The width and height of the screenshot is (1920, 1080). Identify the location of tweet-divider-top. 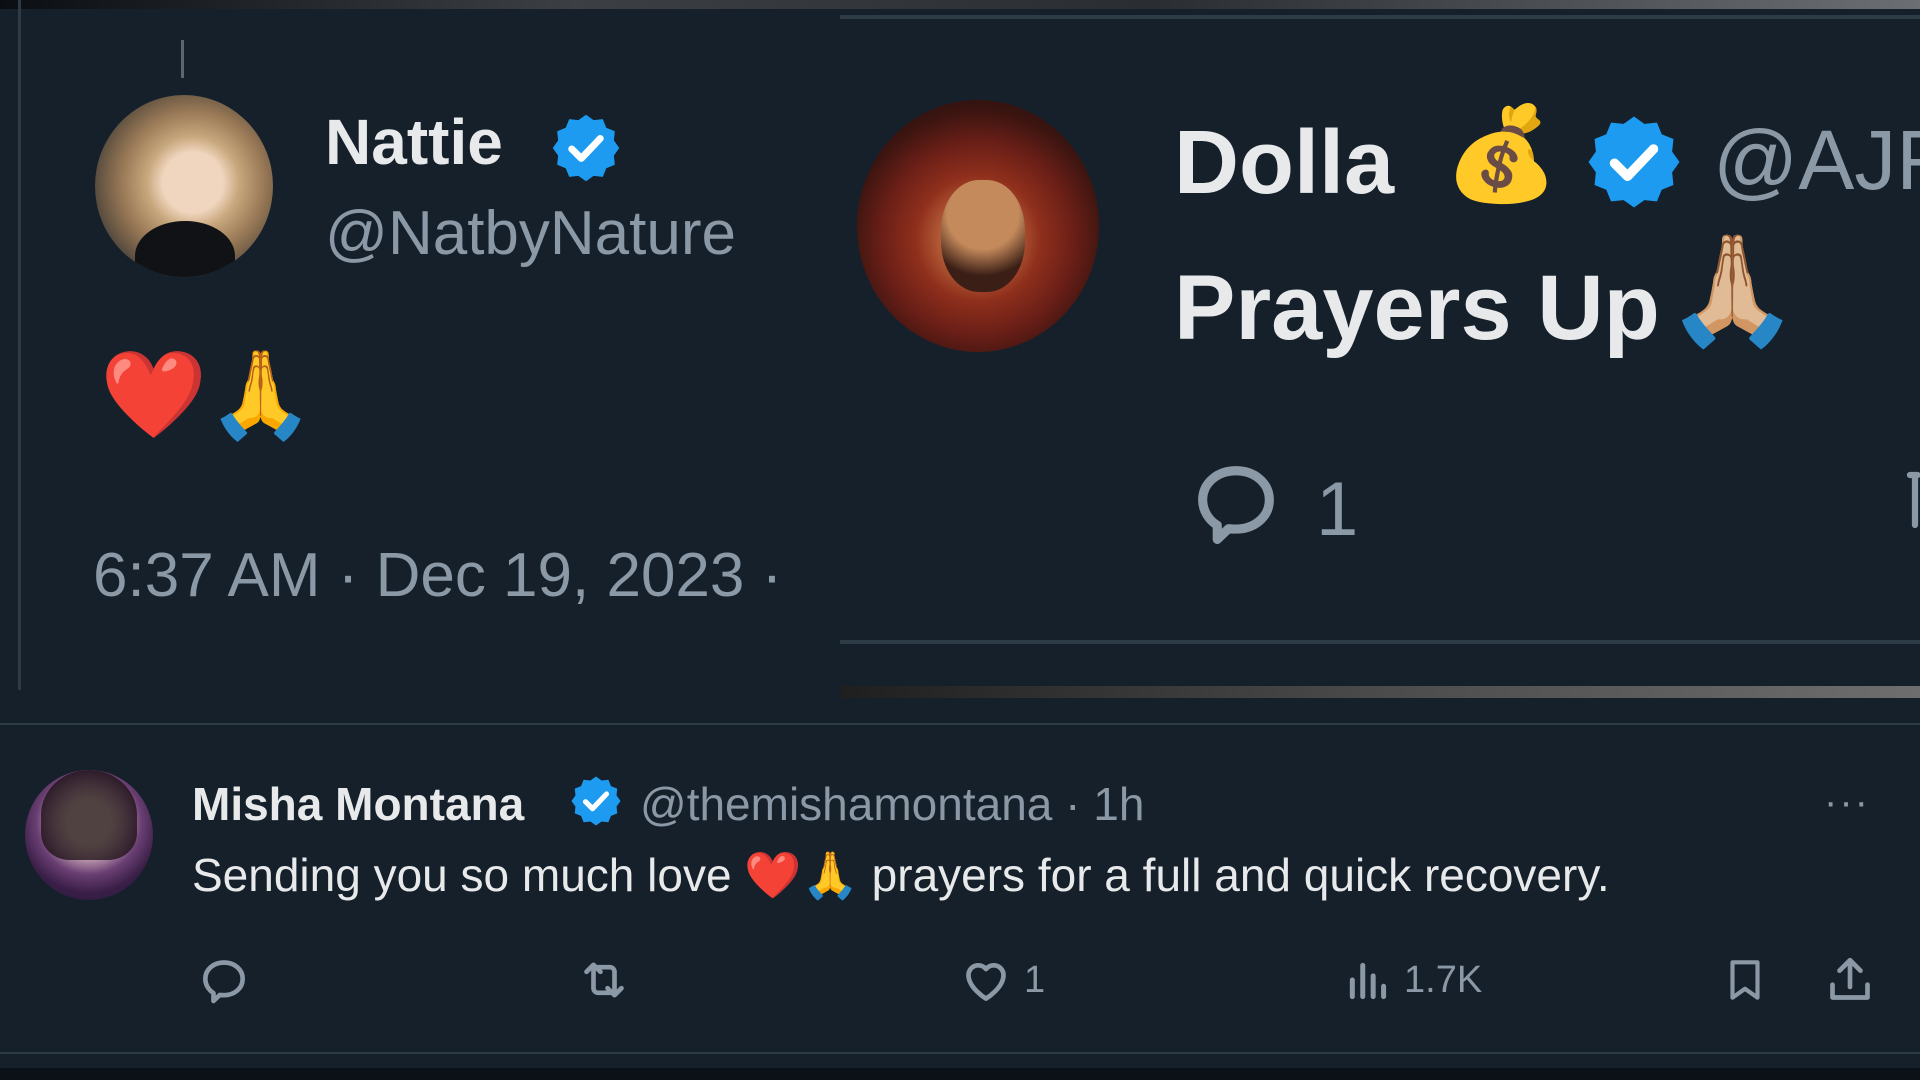
(960, 724).